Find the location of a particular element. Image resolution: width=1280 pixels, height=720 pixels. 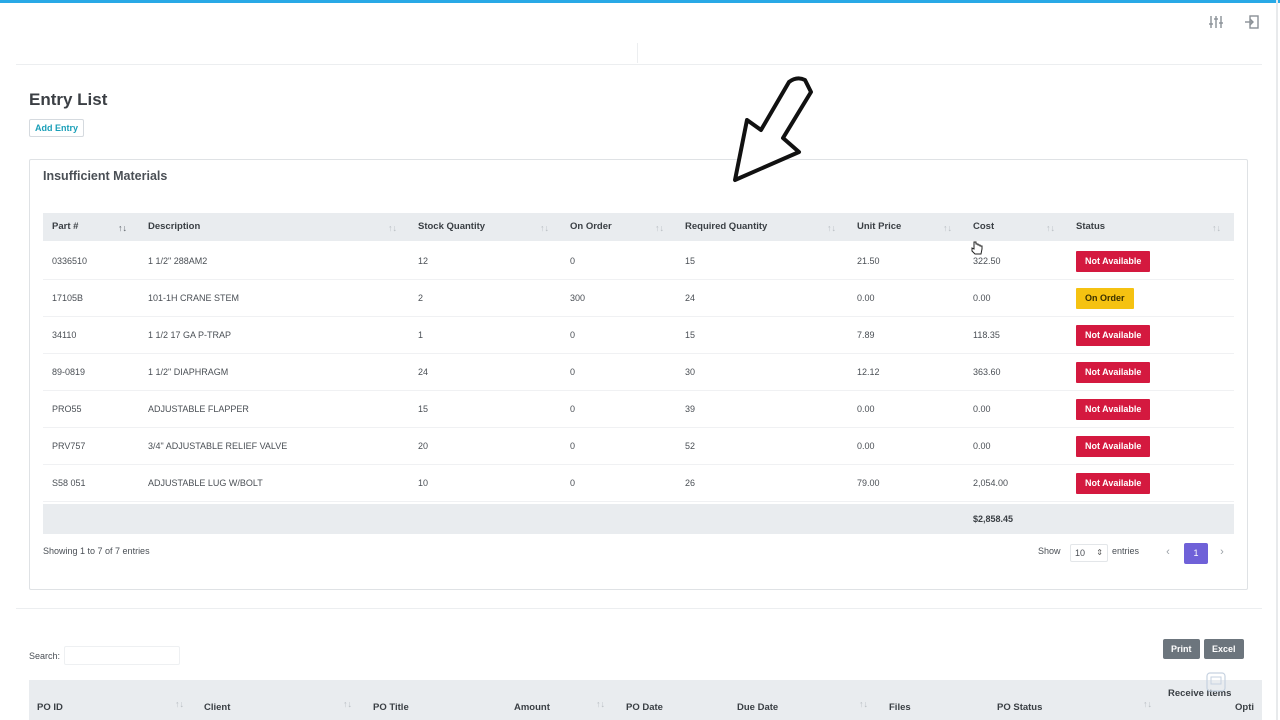

sub-header-bar is located at coordinates (639, 54).